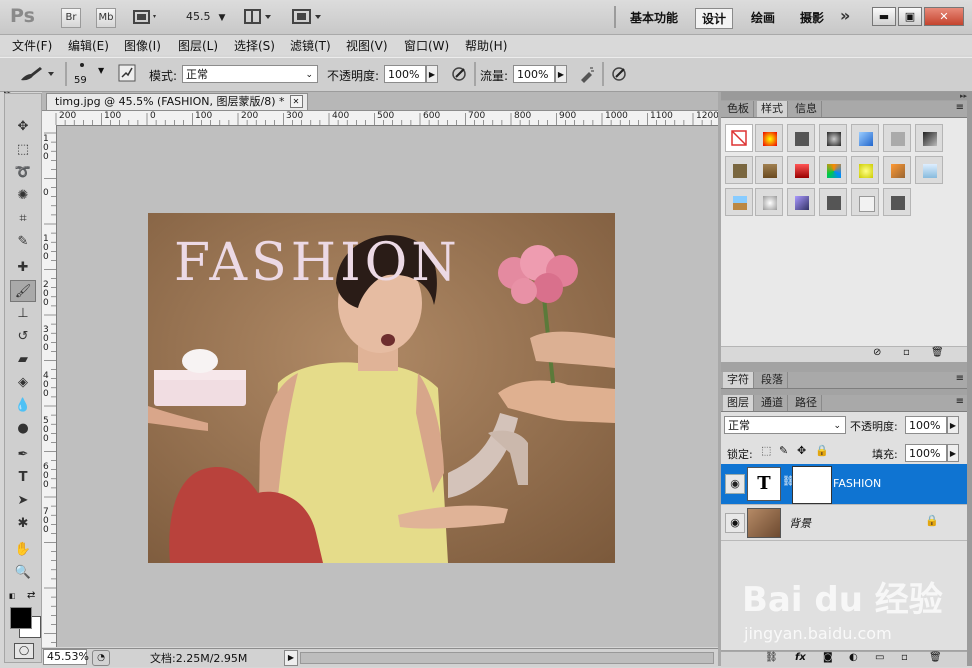 Image resolution: width=972 pixels, height=668 pixels. I want to click on horizontal-scrollbar, so click(507, 658).